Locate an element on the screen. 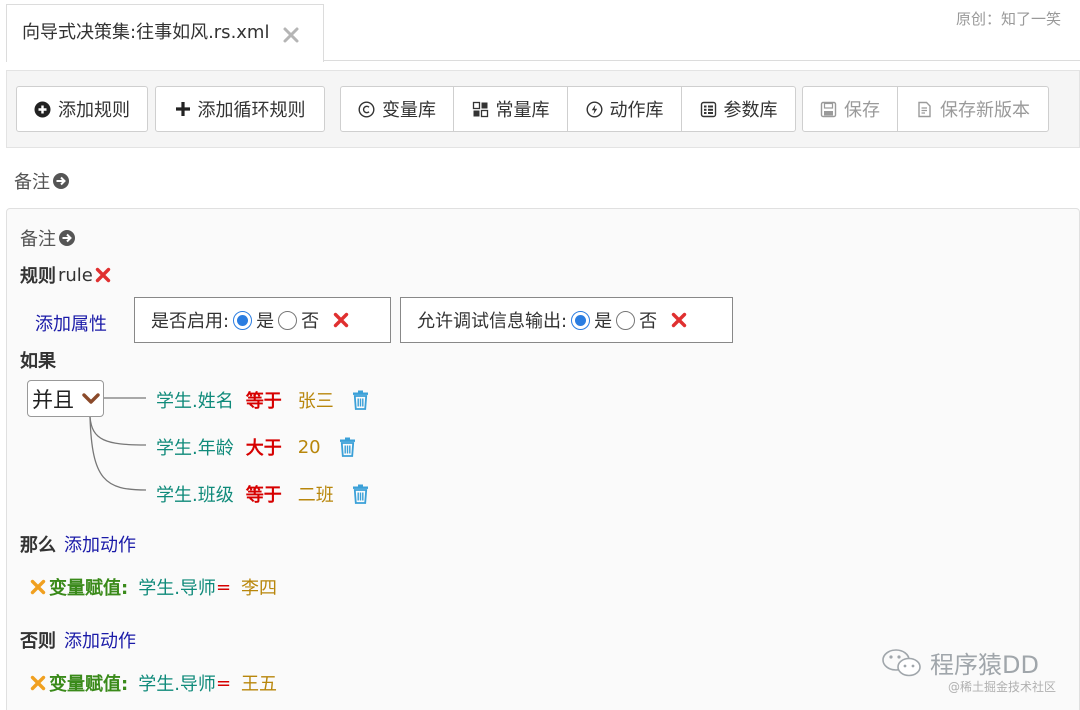  then-action-row: 变量赋值: 学生.导师 = 李四 is located at coordinates (153, 587).